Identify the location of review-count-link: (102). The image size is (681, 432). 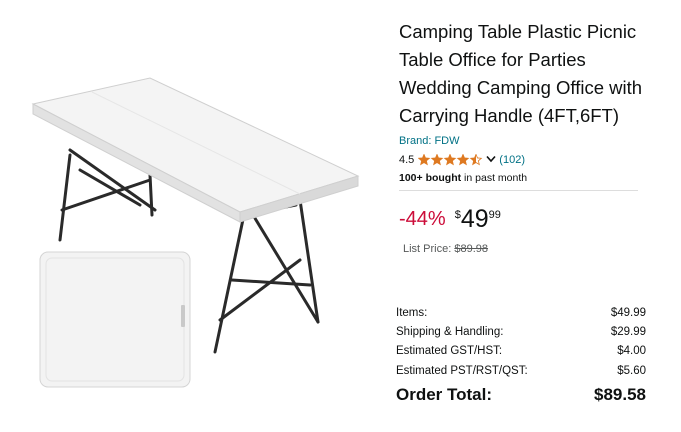
(512, 160).